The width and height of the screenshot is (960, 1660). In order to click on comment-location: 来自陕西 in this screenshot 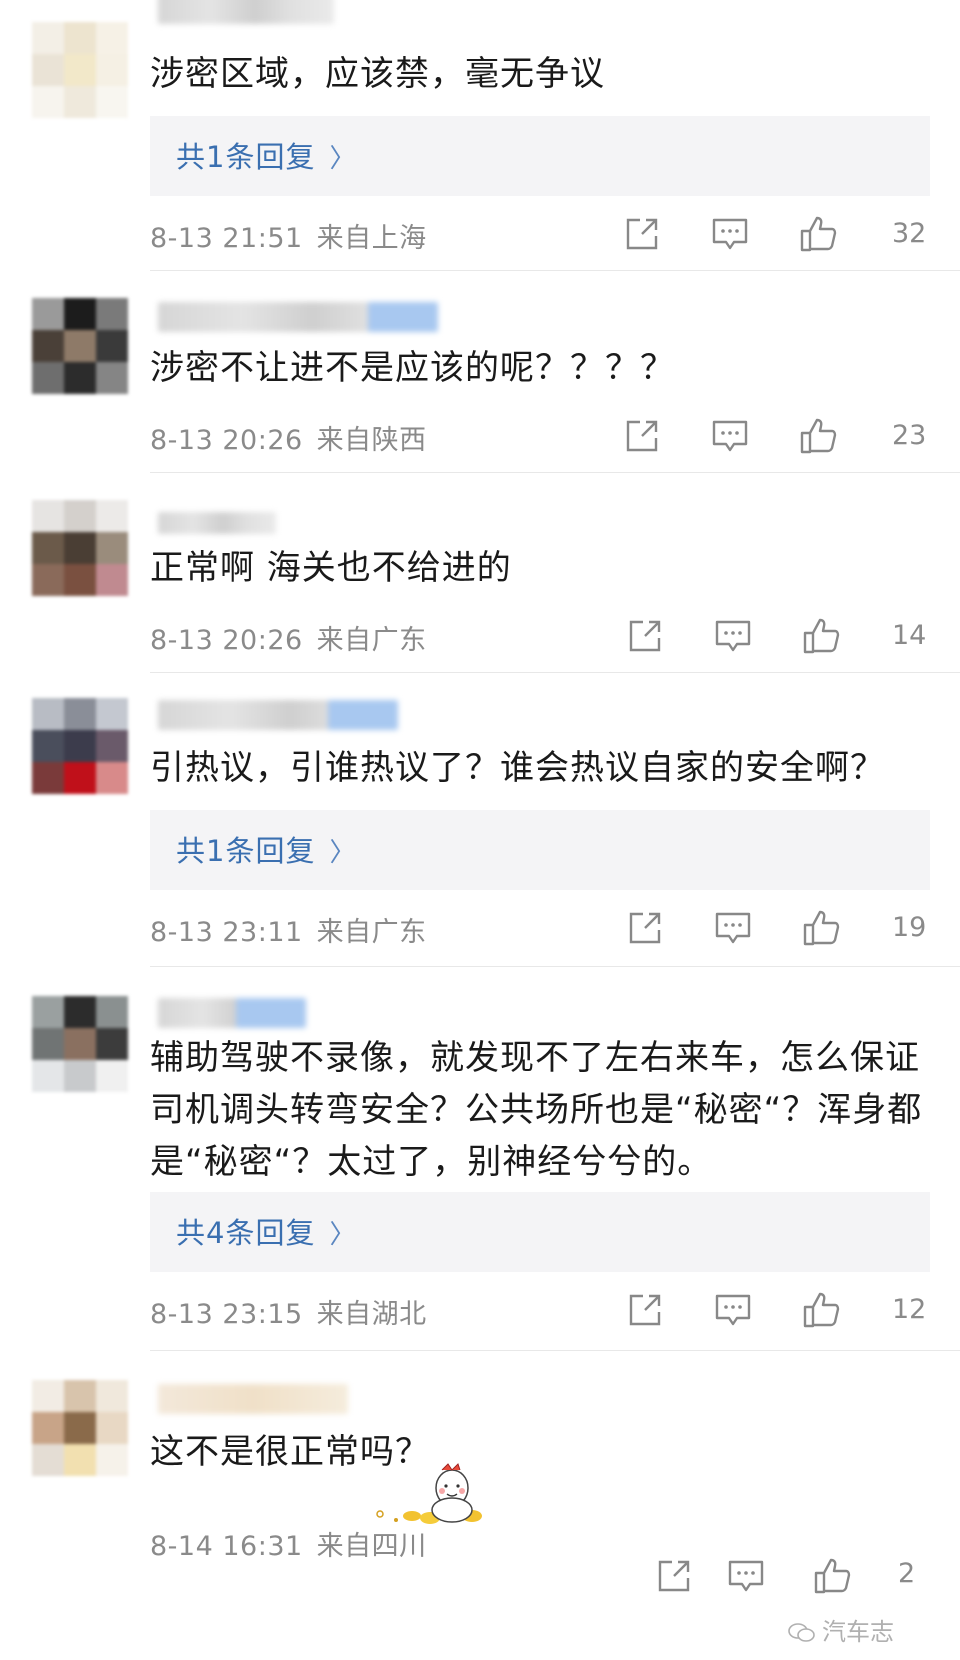, I will do `click(371, 440)`.